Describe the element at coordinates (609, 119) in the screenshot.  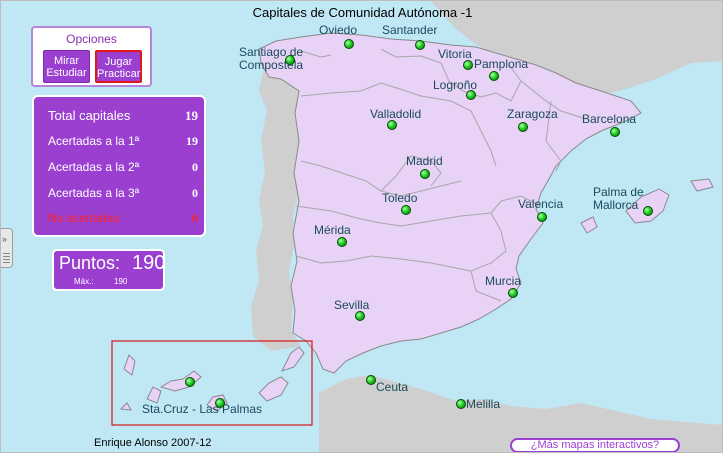
I see `label-barcelona: Barcelona` at that location.